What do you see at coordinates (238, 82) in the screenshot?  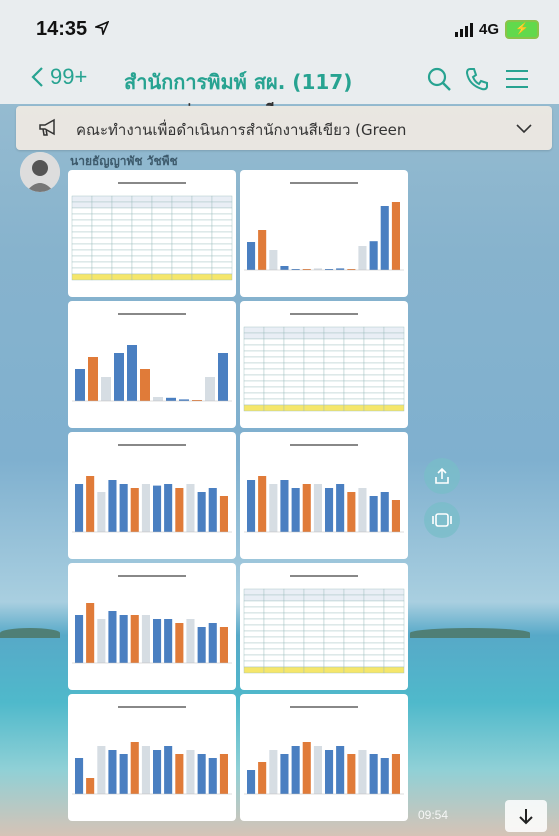 I see `chat-title: สำนักการพิมพ์ สผ. (117)` at bounding box center [238, 82].